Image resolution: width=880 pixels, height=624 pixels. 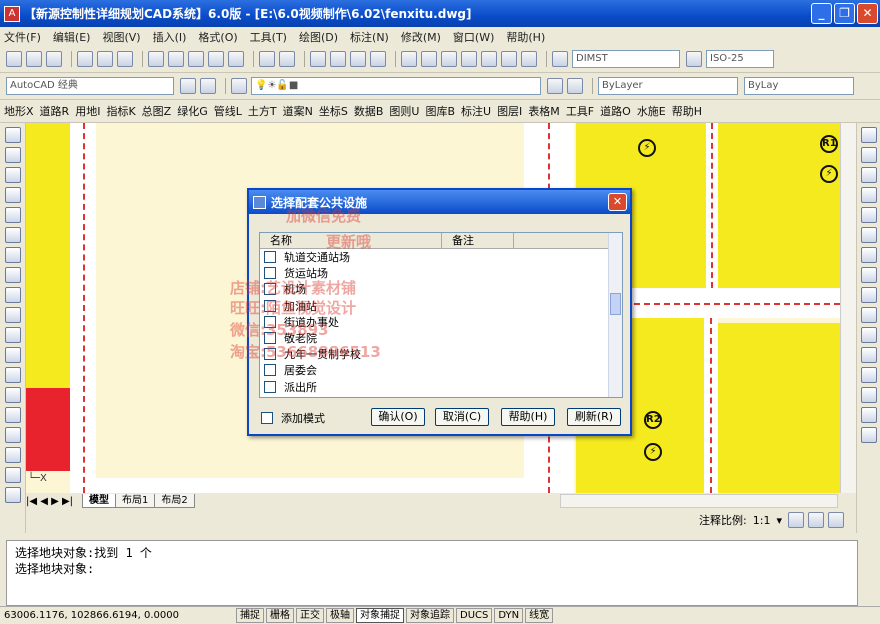 What do you see at coordinates (469, 59) in the screenshot?
I see `sheet-set-icon` at bounding box center [469, 59].